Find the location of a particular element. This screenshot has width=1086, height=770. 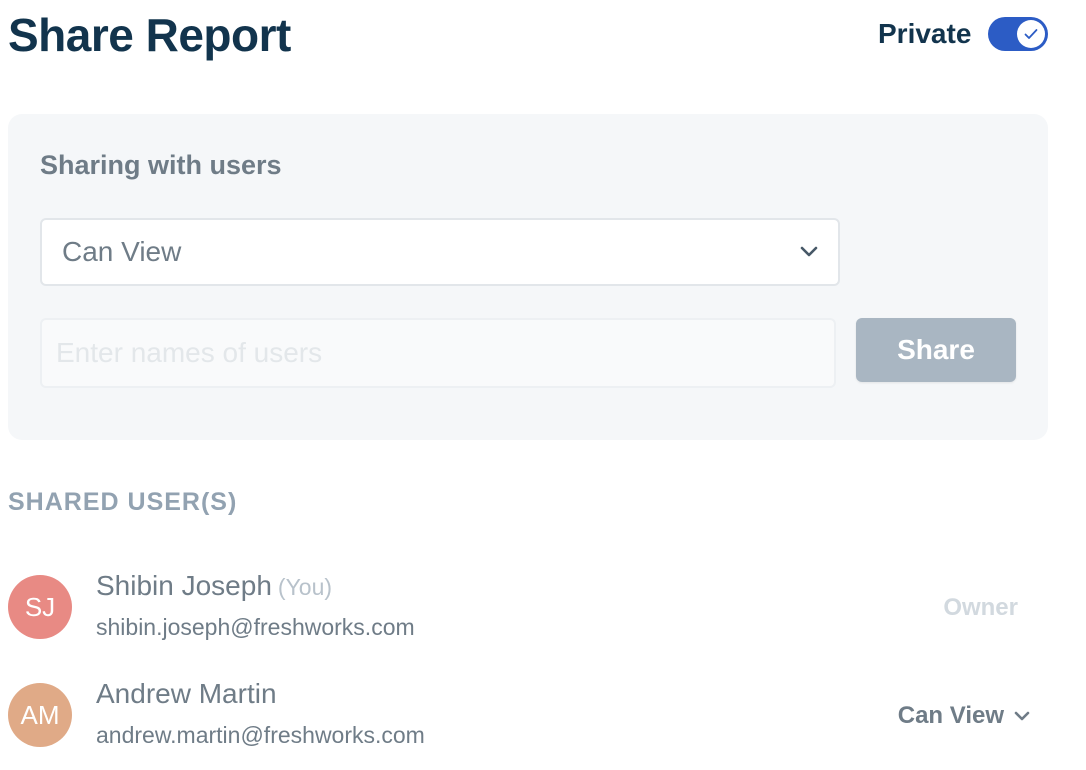

user-permission-select: Can View is located at coordinates (964, 716).